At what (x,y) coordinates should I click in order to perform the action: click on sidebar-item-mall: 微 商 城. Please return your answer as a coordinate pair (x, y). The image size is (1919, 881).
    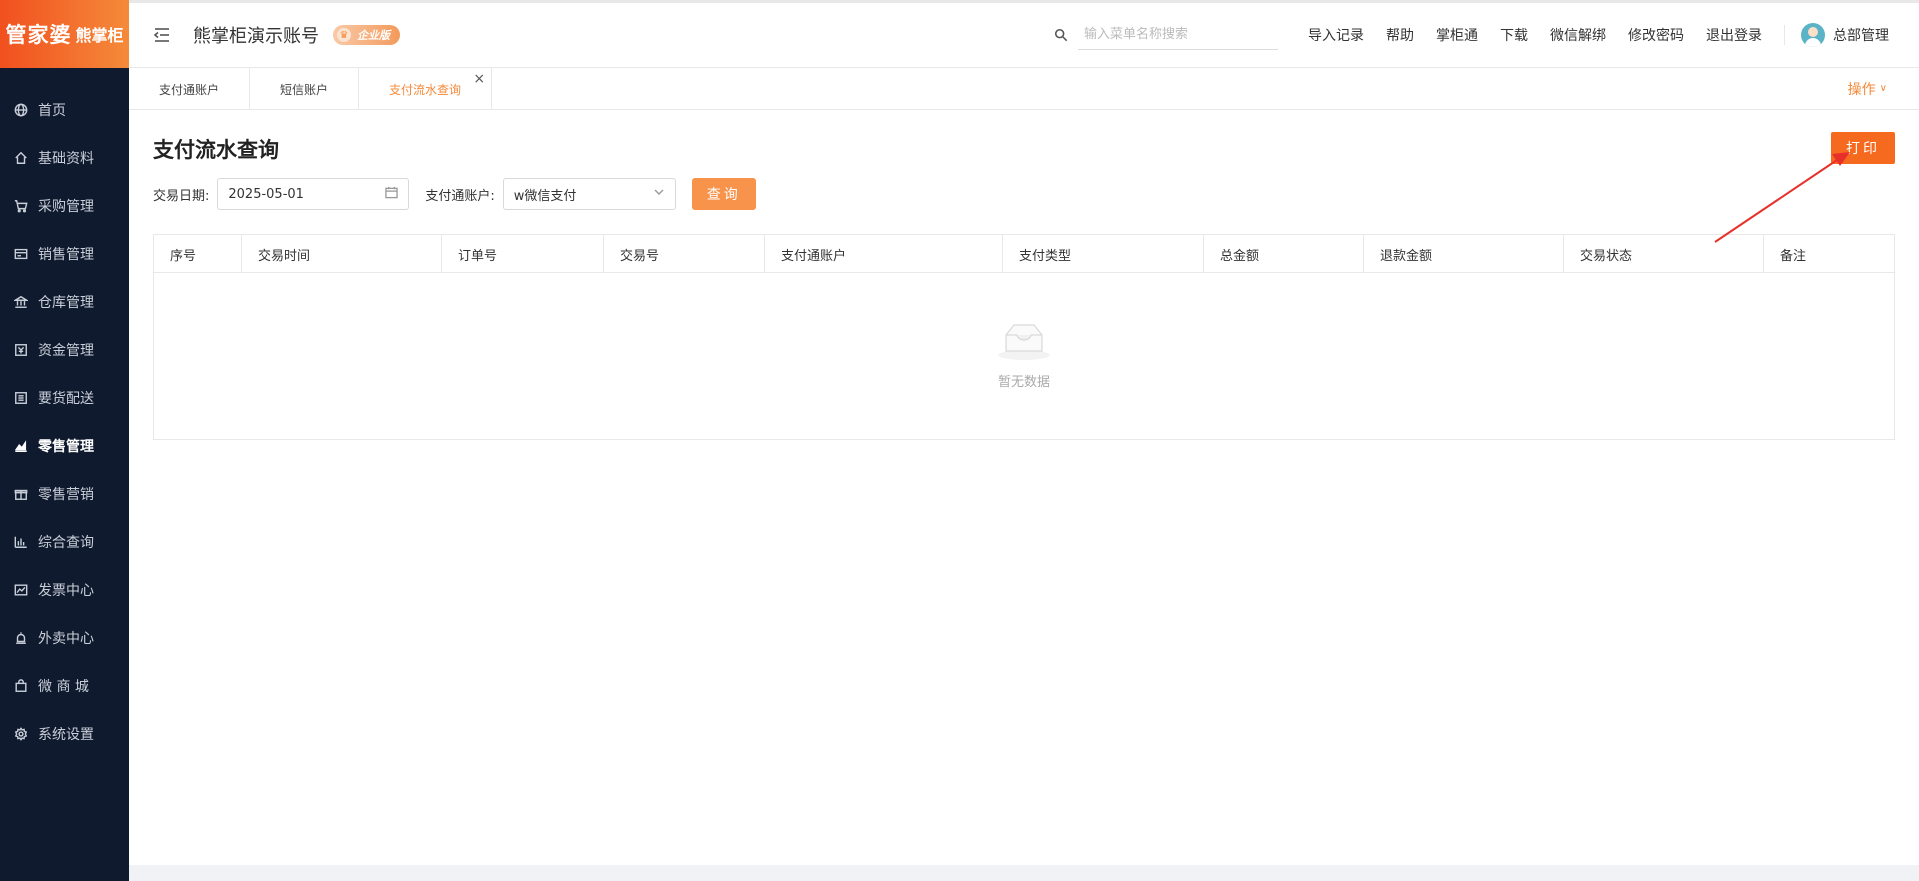
    Looking at the image, I should click on (64, 686).